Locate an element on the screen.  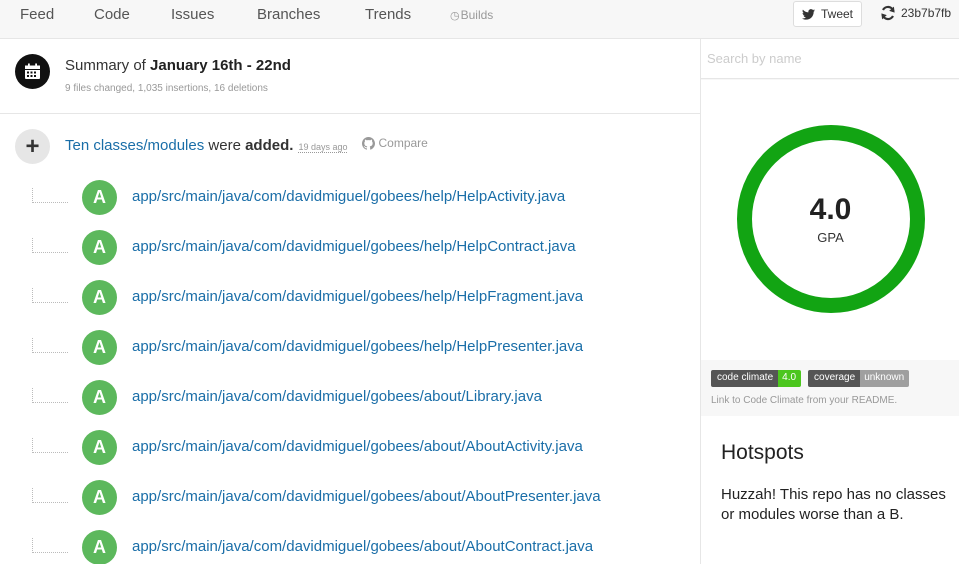
readme-badges: code climate 4.0 coverage unknown is located at coordinates (810, 378).